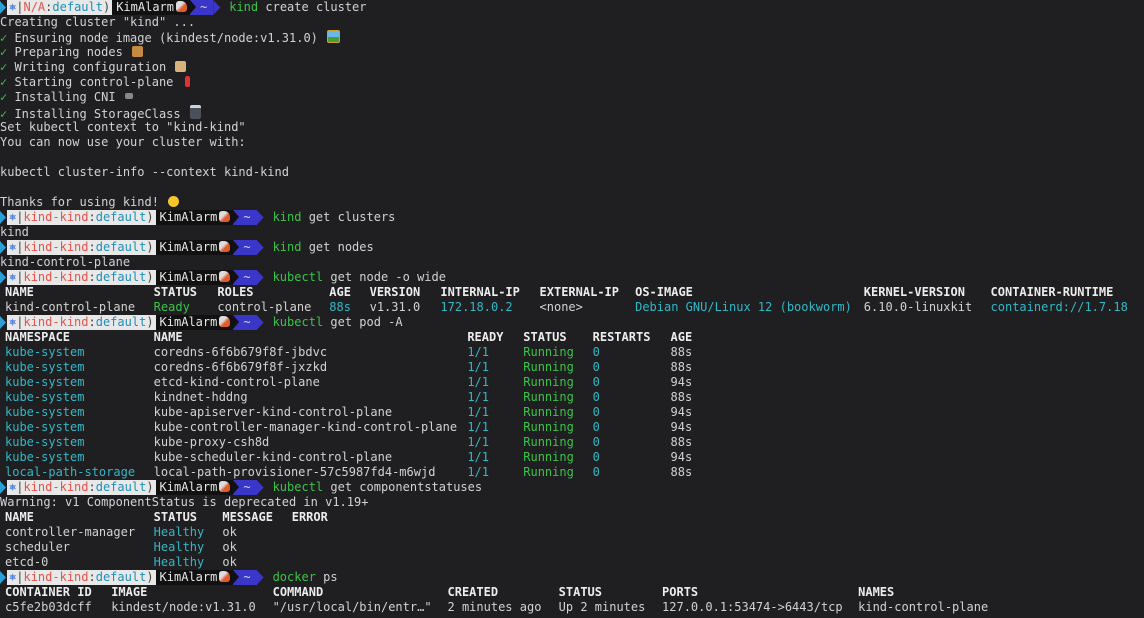  Describe the element at coordinates (3, 7) in the screenshot. I see `prompt-arrow-icon` at that location.